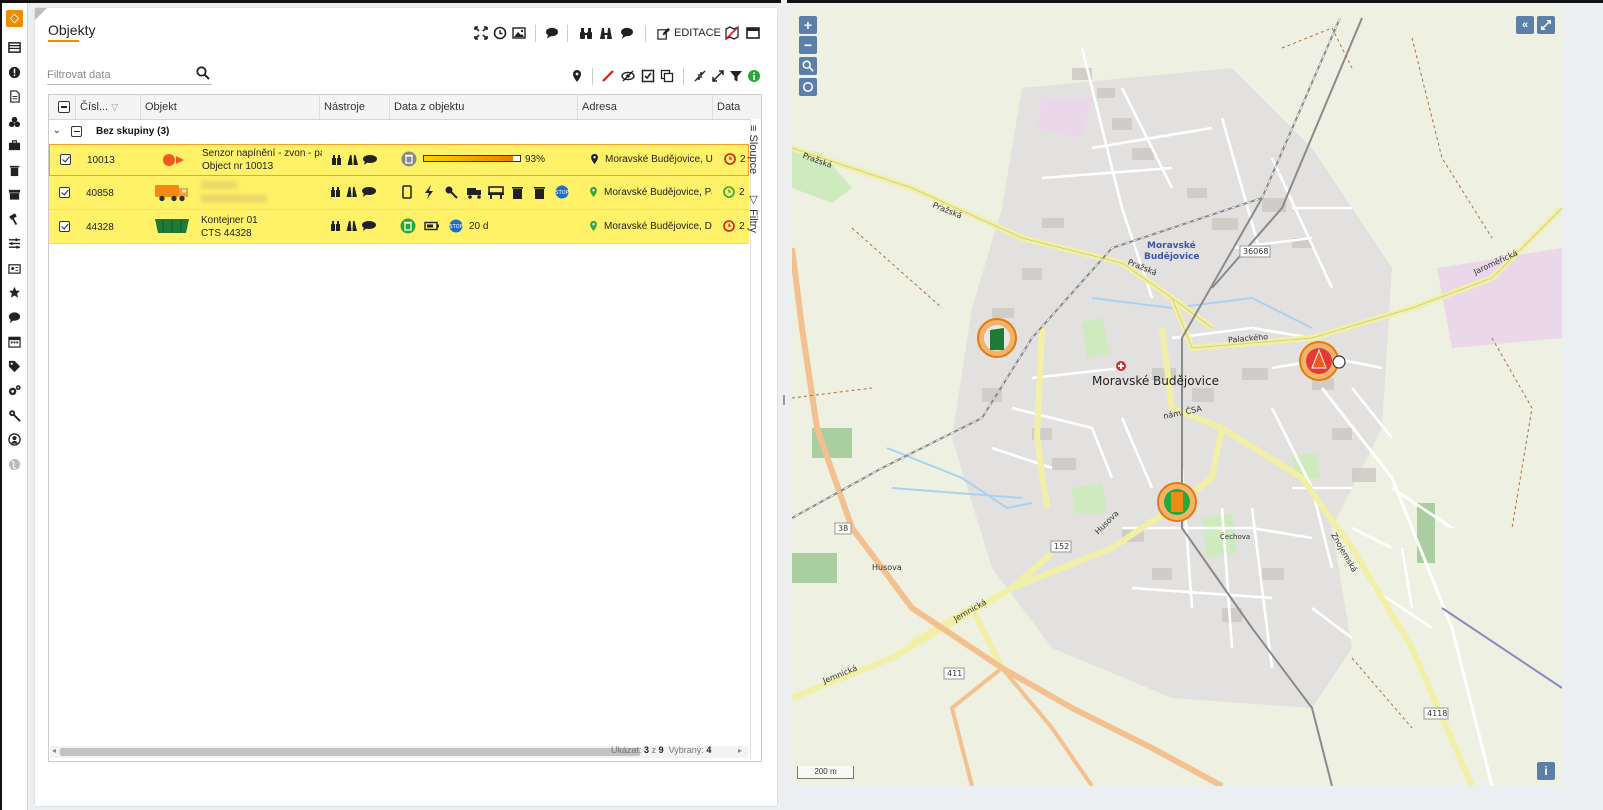 This screenshot has height=810, width=1603. What do you see at coordinates (491, 192) in the screenshot?
I see `object-data-icons: STOP` at bounding box center [491, 192].